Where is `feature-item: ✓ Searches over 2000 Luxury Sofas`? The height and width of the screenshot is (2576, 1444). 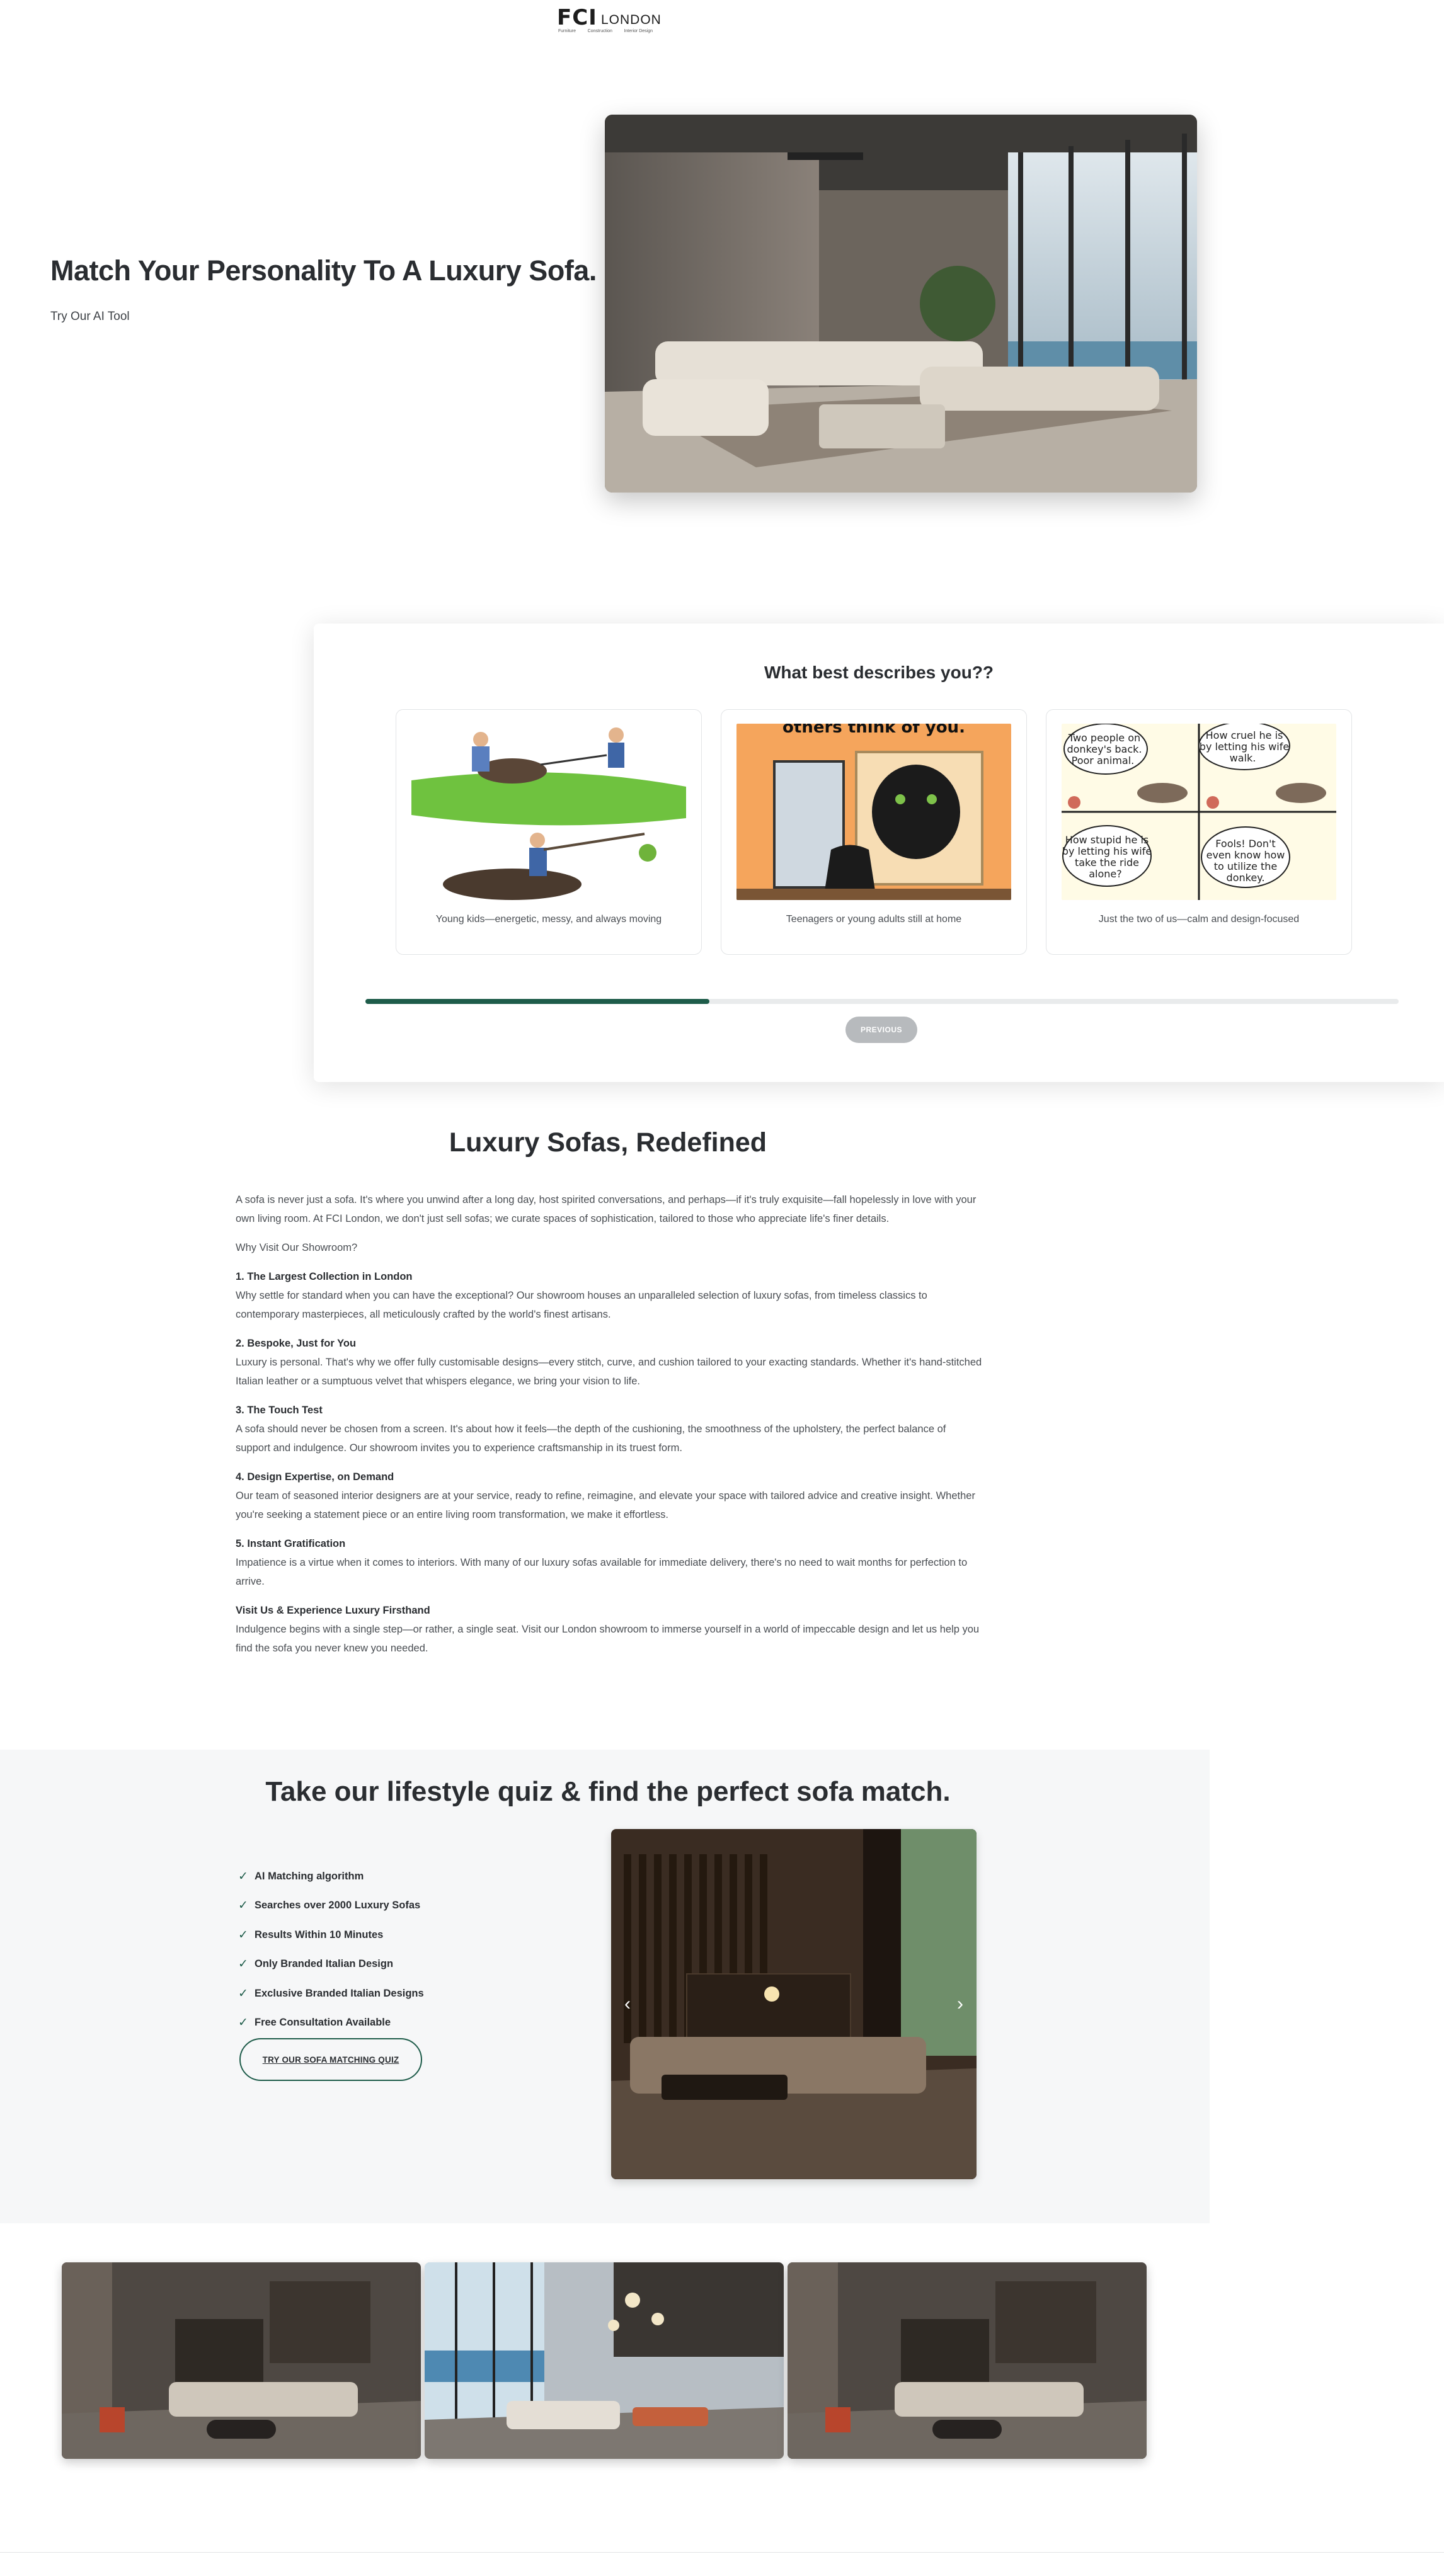
feature-item: ✓ Searches over 2000 Luxury Sofas is located at coordinates (331, 1906).